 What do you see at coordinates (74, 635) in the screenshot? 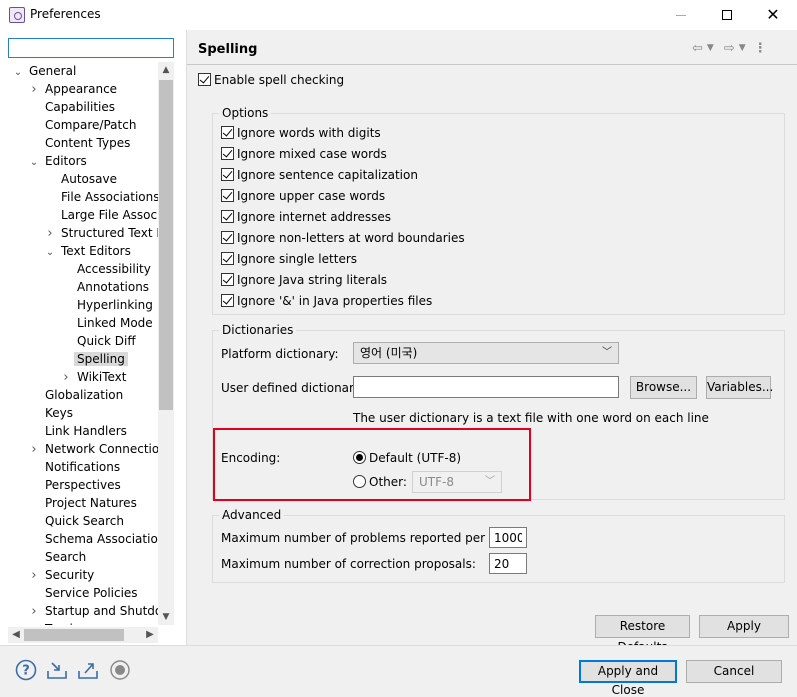
I see `hscroll-thumb` at bounding box center [74, 635].